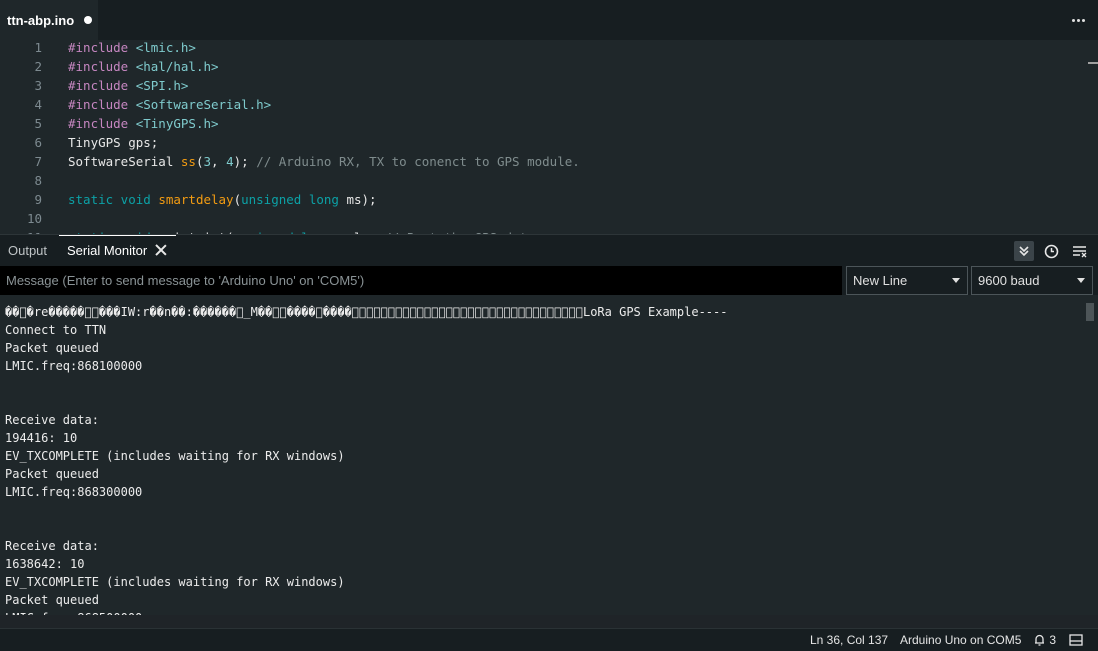 This screenshot has width=1098, height=651. Describe the element at coordinates (549, 639) in the screenshot. I see `status-bar: Ln 36, Col 137 Arduino Uno on COM5 3` at that location.